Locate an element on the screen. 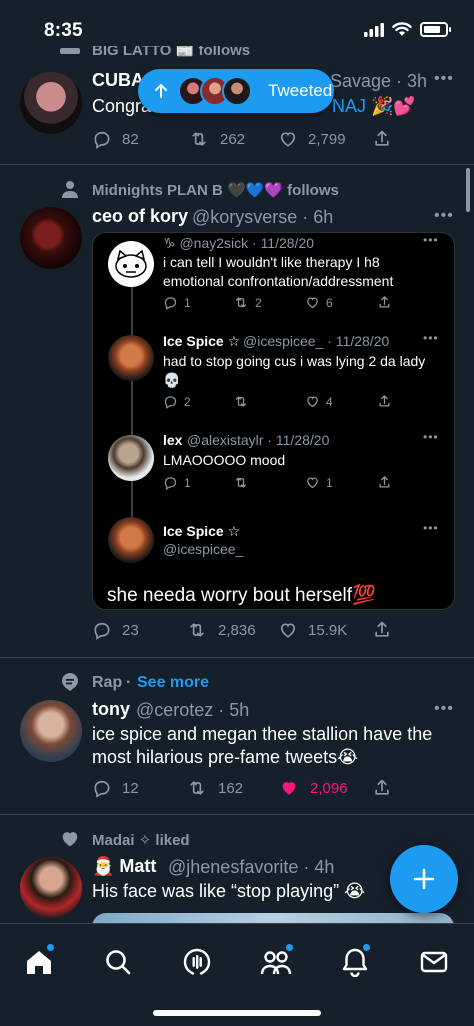 This screenshot has height=1026, width=474. quote-retweet: 2 is located at coordinates (247, 302).